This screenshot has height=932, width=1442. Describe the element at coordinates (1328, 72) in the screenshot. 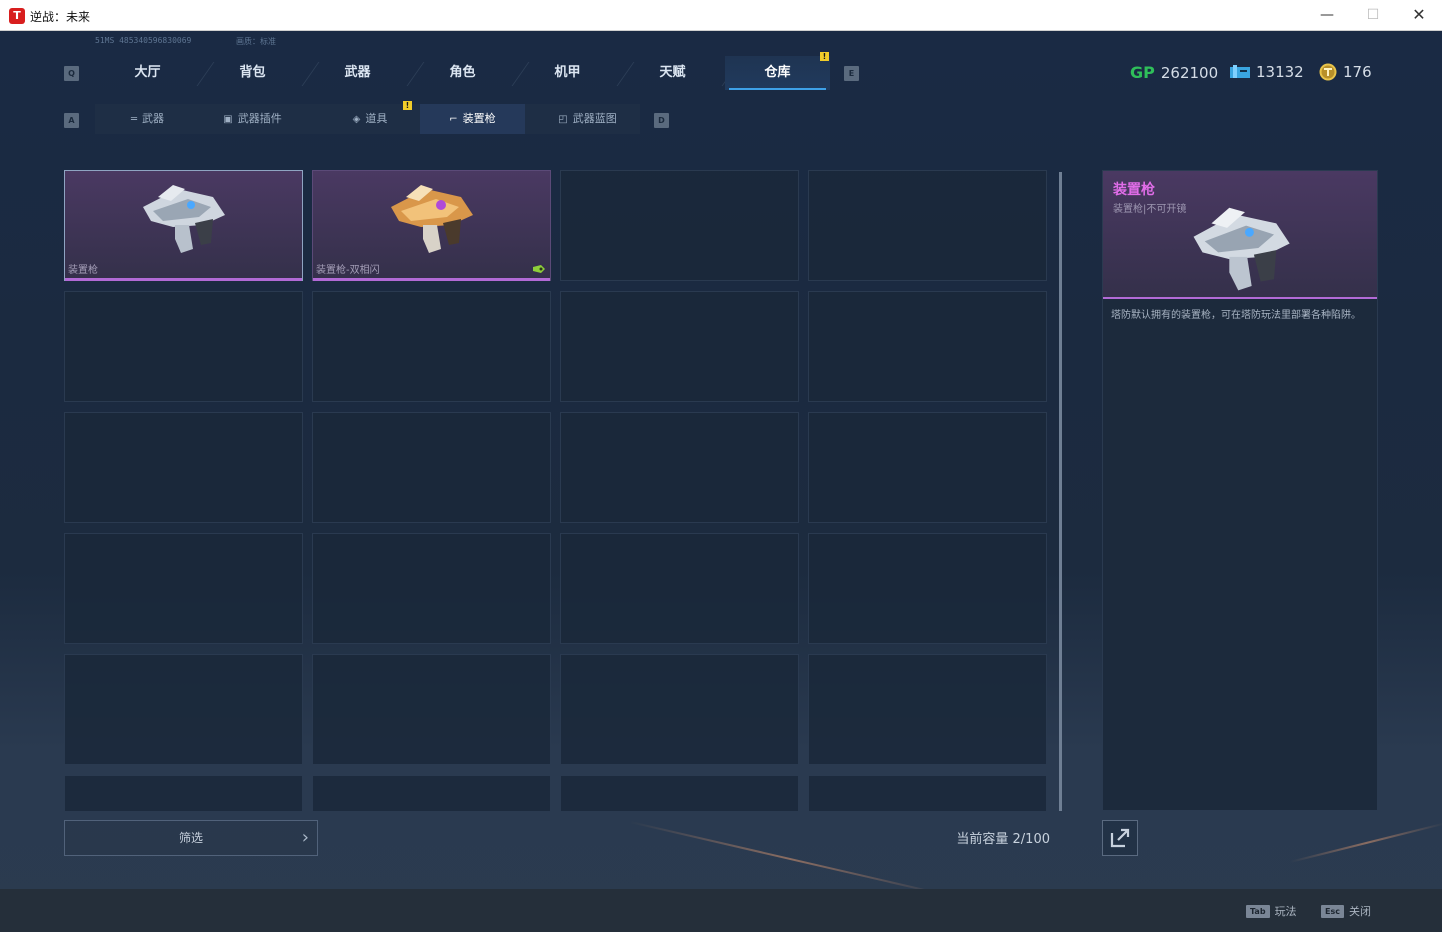

I see `coin-icon` at that location.